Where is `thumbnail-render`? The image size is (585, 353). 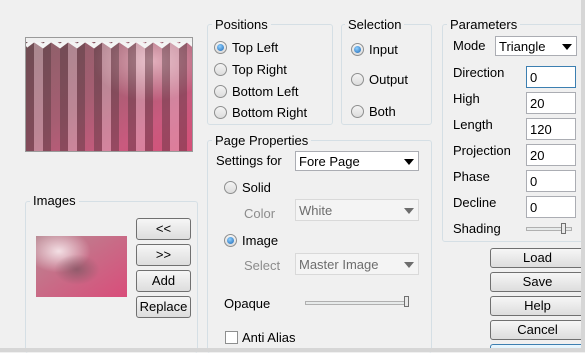
thumbnail-render is located at coordinates (81, 266).